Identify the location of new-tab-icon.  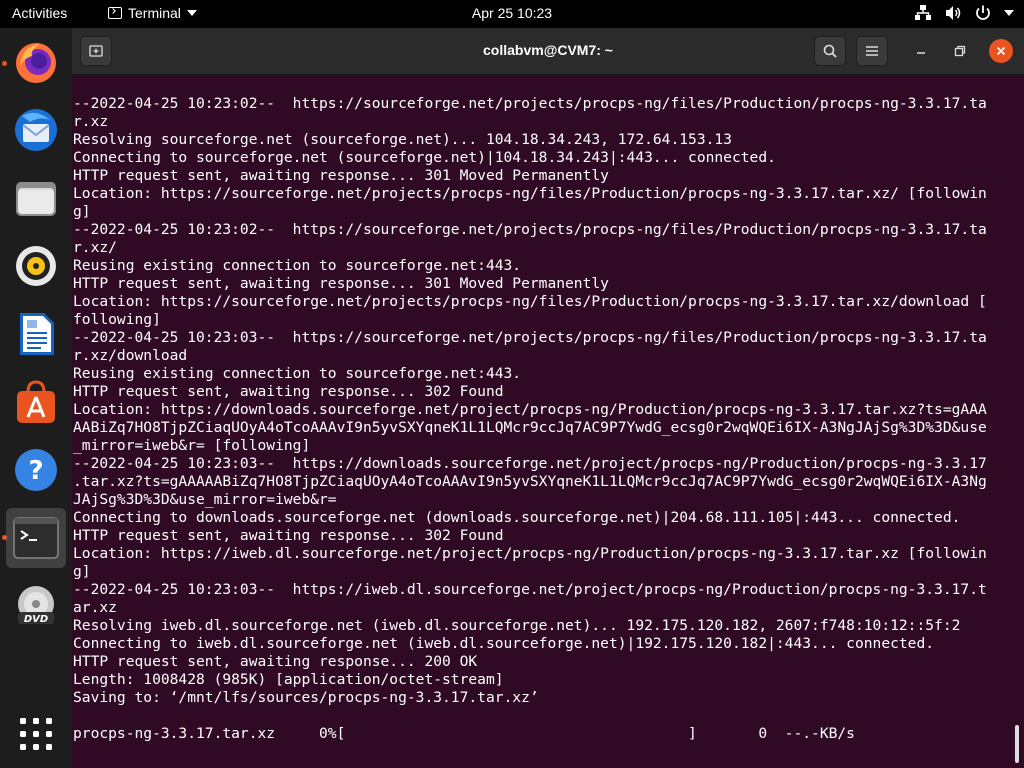
(96, 51).